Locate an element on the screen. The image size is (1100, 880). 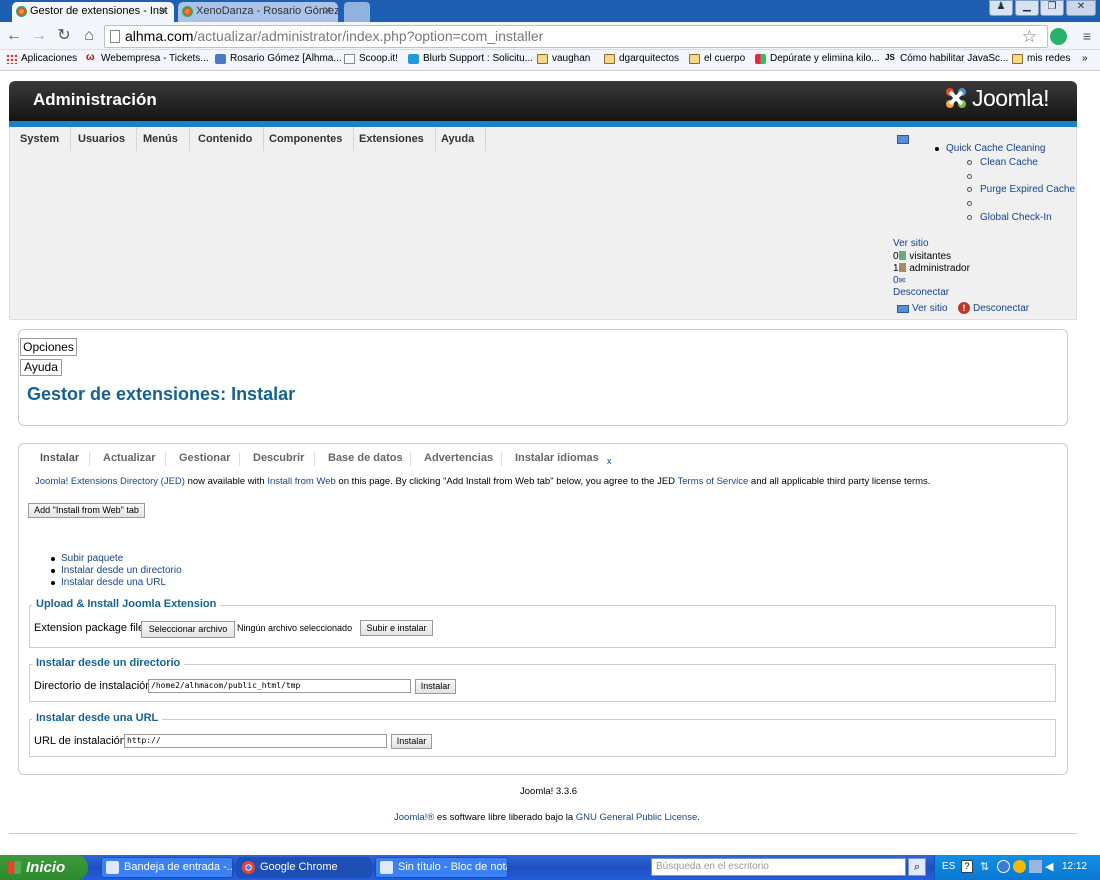
search-icon: ⌕ is located at coordinates (917, 867).